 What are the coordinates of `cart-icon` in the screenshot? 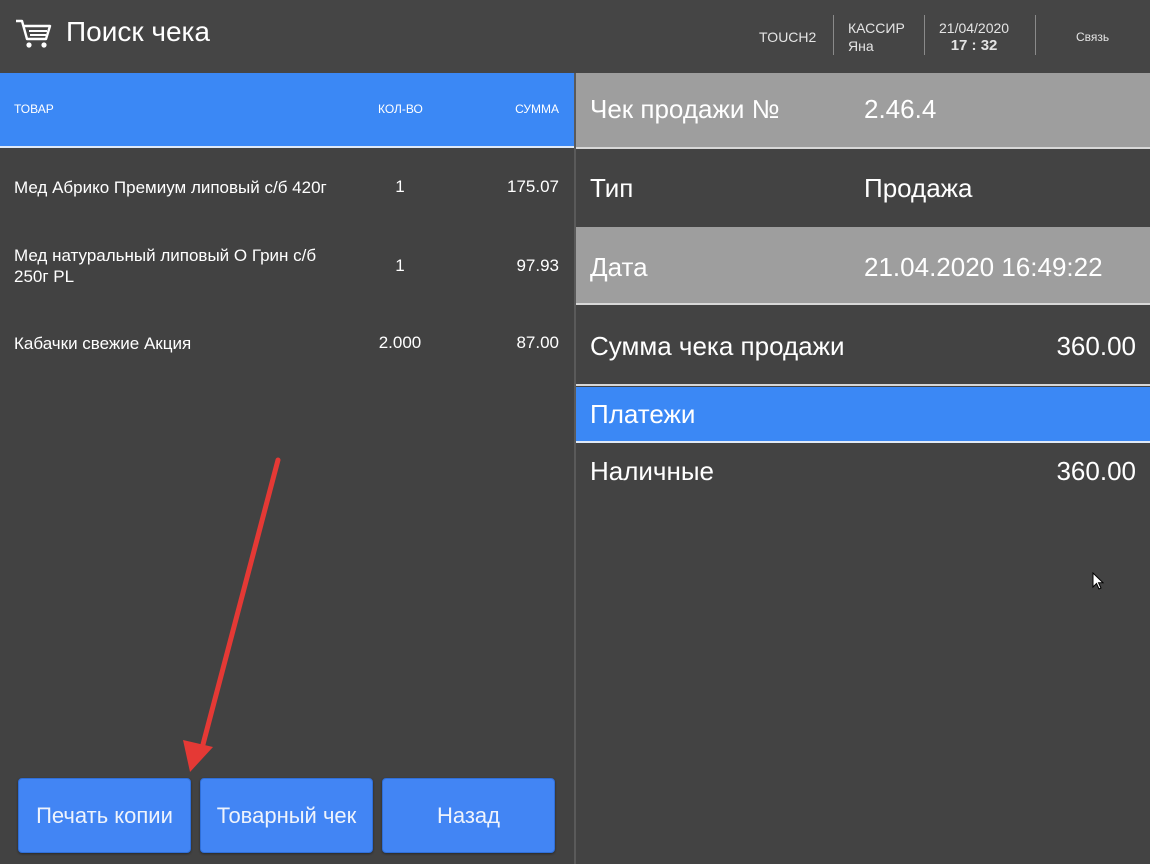 It's located at (34, 33).